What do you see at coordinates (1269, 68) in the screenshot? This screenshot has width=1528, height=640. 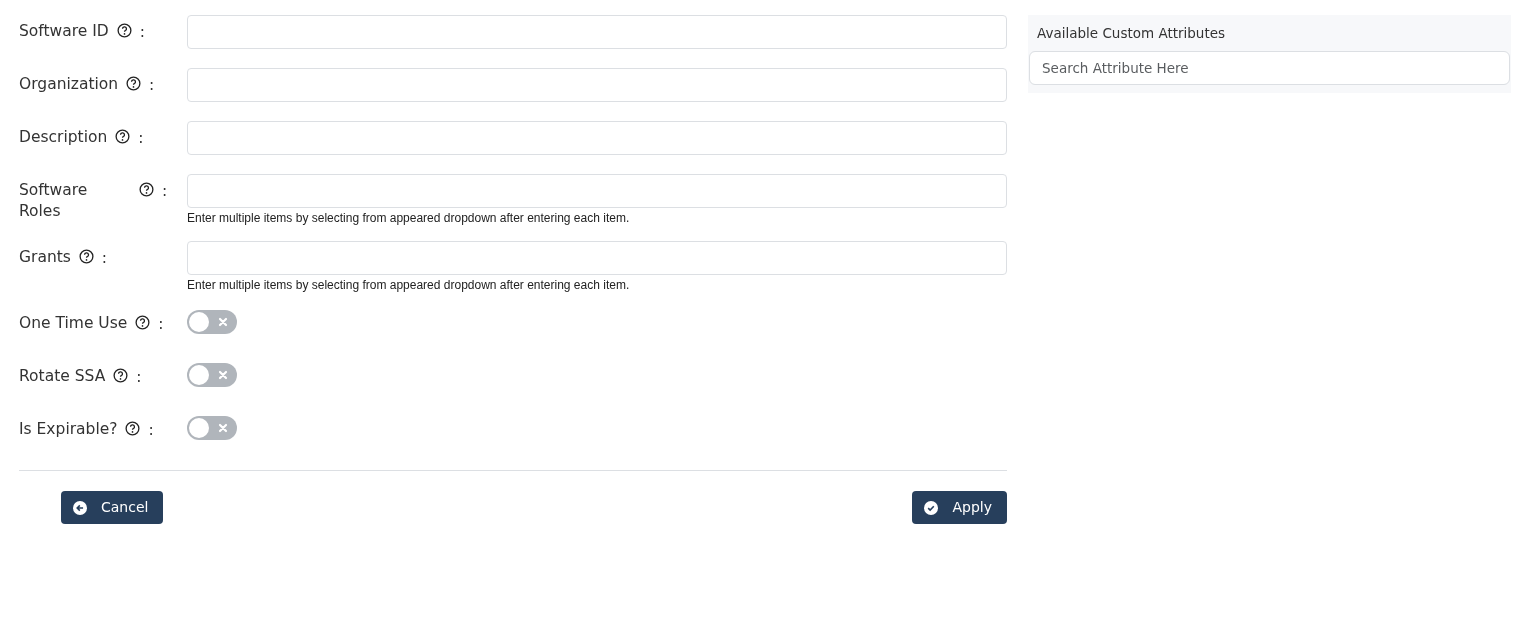 I see `search-field: Search Attribute Here` at bounding box center [1269, 68].